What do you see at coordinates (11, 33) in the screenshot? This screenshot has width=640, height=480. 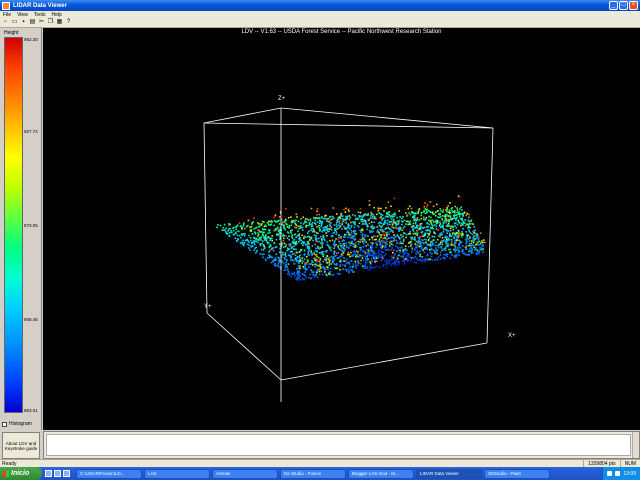 I see `legend-header: Height` at bounding box center [11, 33].